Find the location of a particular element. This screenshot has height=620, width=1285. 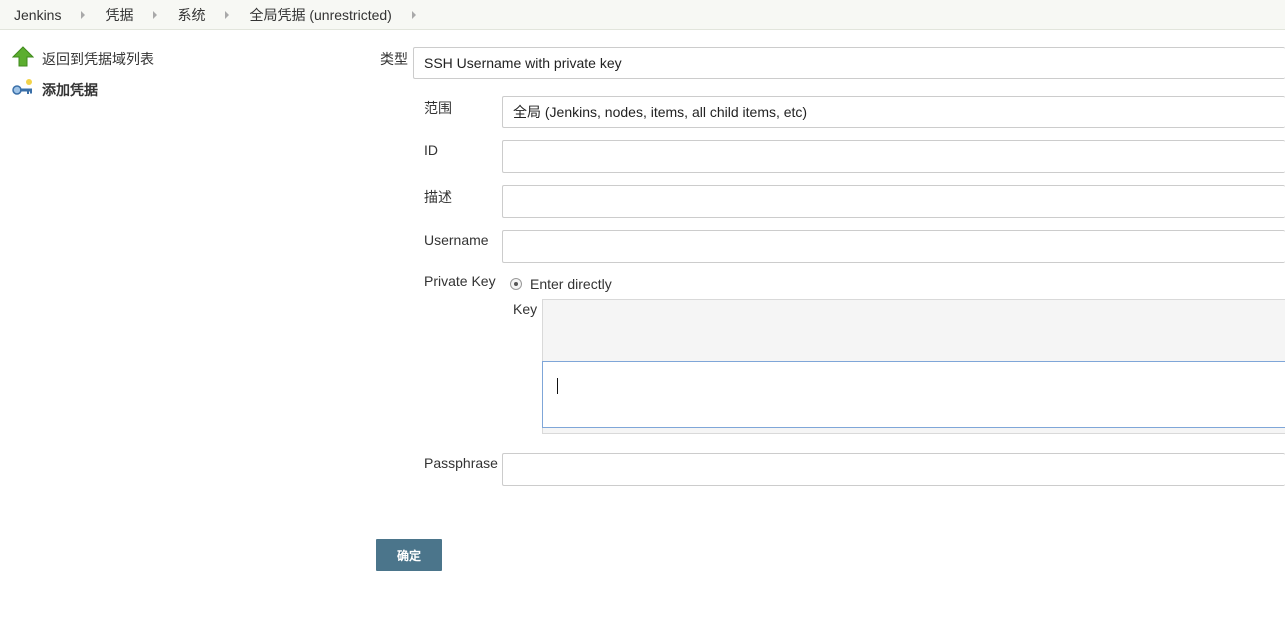

description-input is located at coordinates (893, 201).